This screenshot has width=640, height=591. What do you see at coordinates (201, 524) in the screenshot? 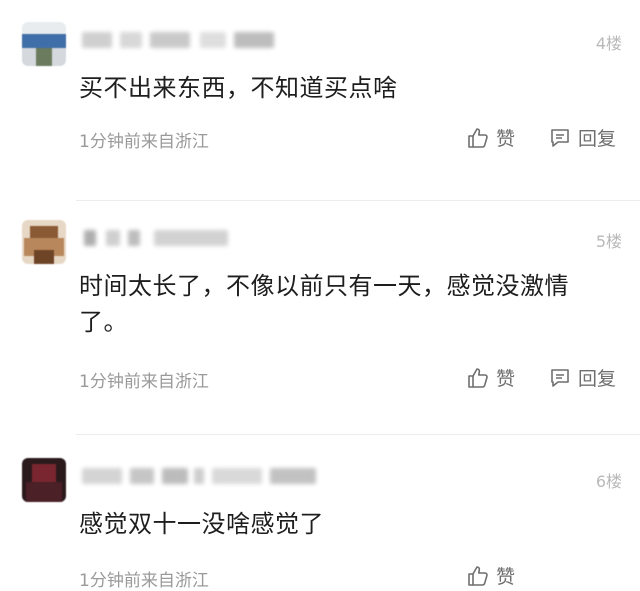
I see `comment-text: 感觉双十一没啥感觉了` at bounding box center [201, 524].